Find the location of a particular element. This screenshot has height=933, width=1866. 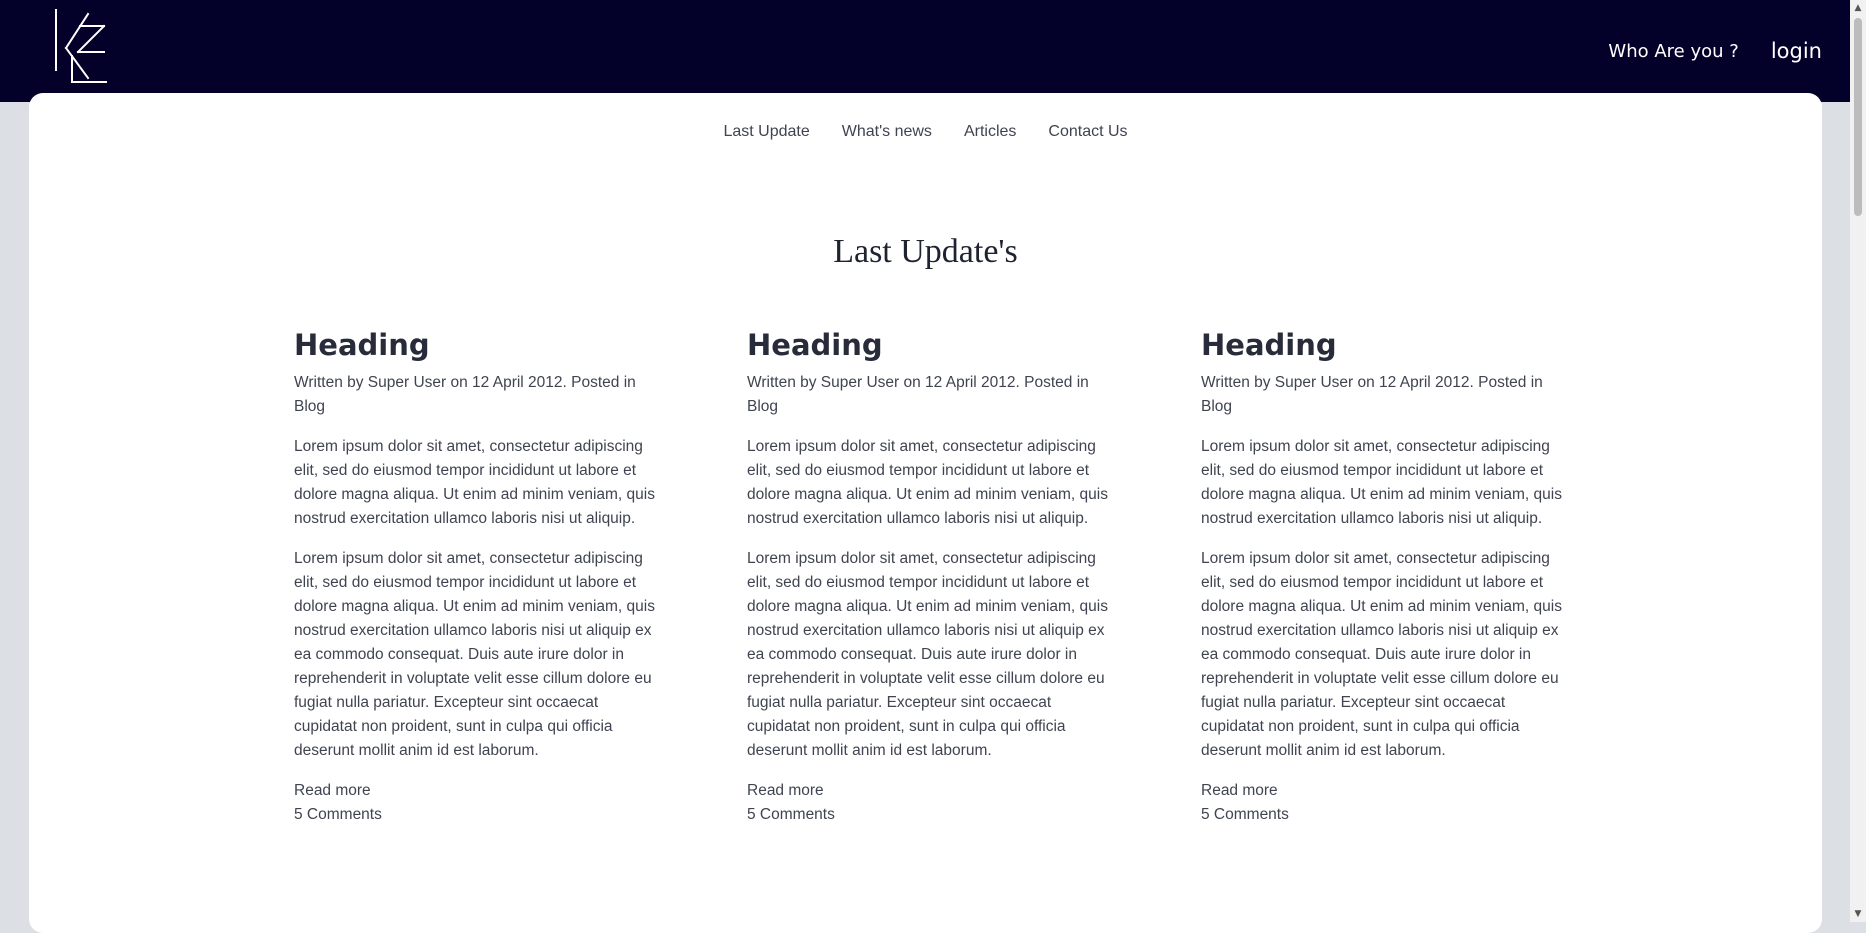

nav-item-whats-news: What's news is located at coordinates (887, 132).